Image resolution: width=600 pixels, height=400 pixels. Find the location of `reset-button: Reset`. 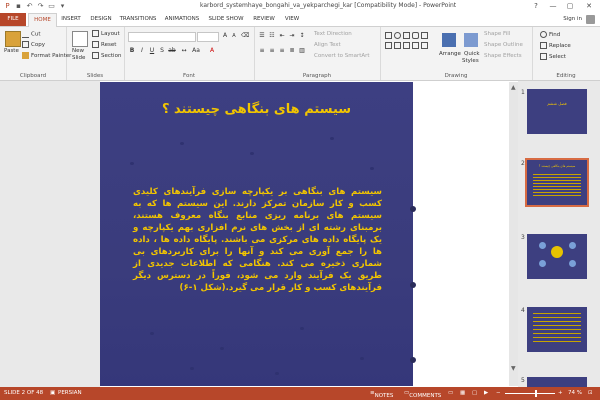

reset-button: Reset is located at coordinates (104, 44).